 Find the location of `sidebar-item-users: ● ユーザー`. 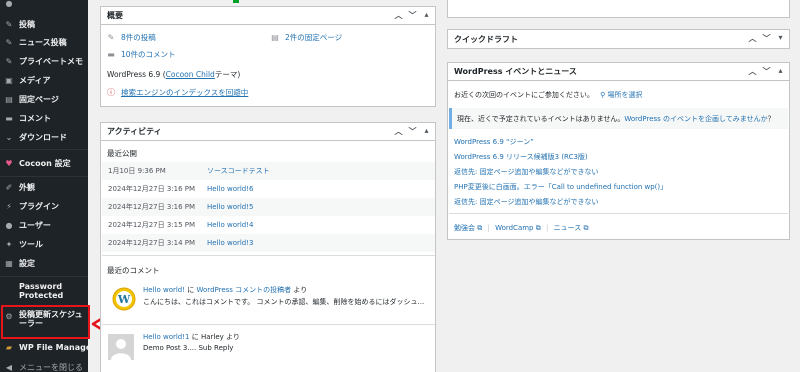

sidebar-item-users: ● ユーザー is located at coordinates (44, 225).